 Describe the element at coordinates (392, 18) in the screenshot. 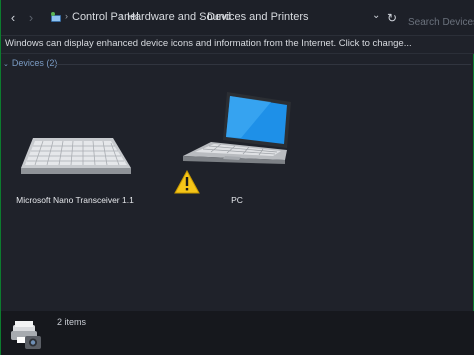

I see `refresh-button: ↻` at that location.